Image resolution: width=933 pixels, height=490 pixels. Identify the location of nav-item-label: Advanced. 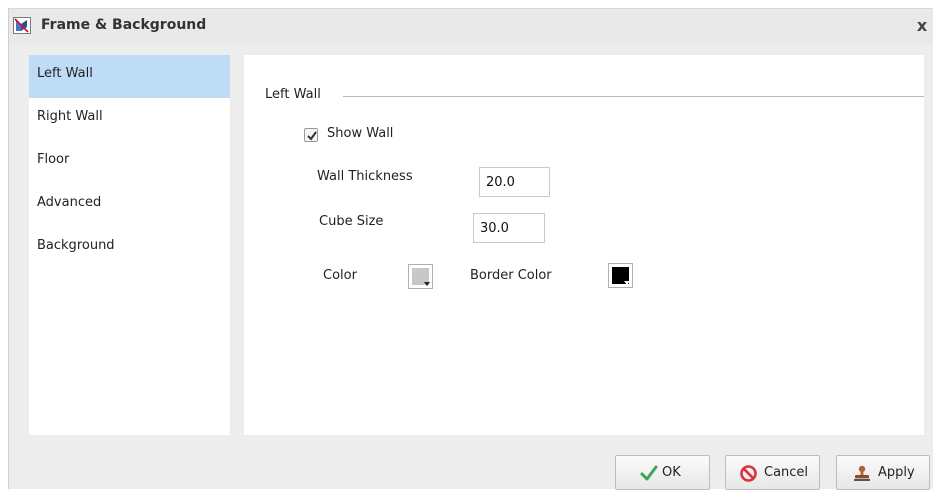
(69, 202).